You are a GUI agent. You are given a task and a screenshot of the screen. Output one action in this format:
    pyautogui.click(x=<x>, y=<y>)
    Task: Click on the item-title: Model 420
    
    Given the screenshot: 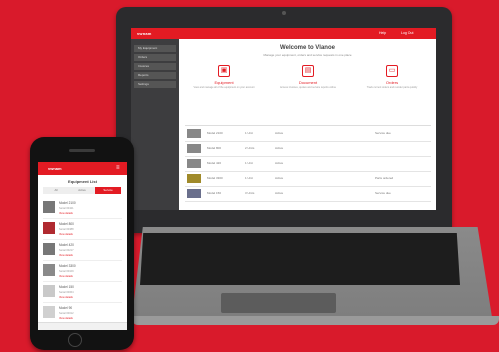 What is the action you would take?
    pyautogui.click(x=66, y=245)
    